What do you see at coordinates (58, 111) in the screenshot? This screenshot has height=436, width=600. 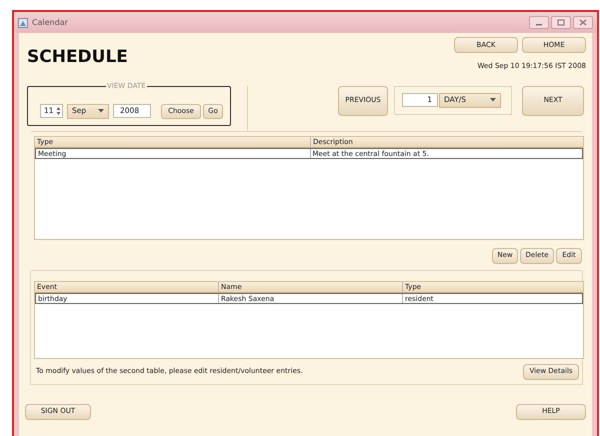 I see `spinner-arrows-icon` at bounding box center [58, 111].